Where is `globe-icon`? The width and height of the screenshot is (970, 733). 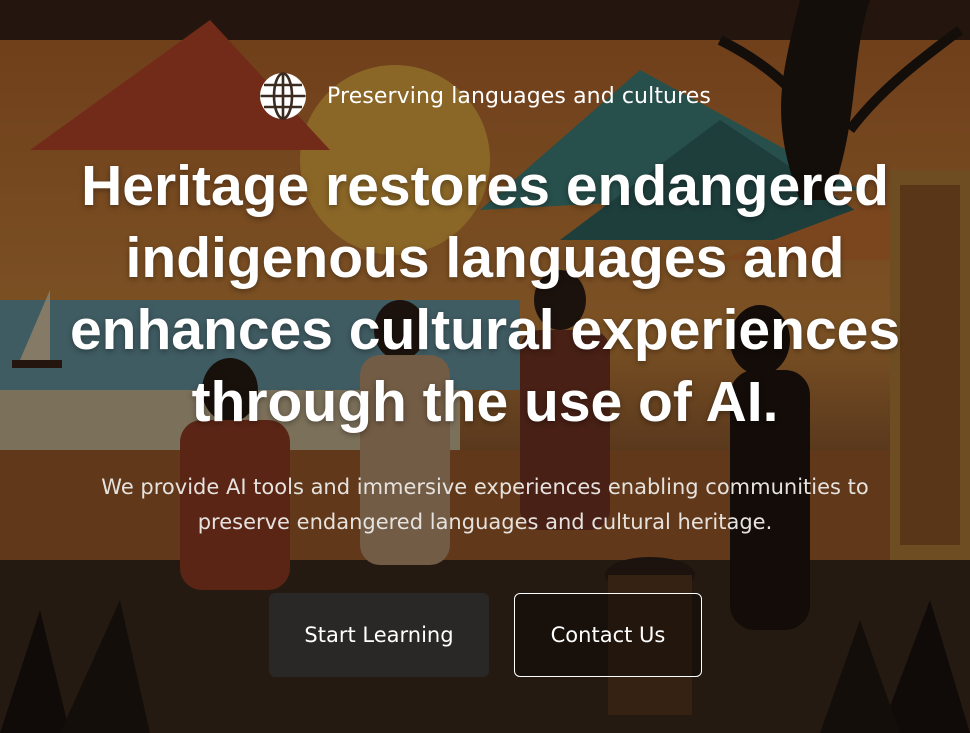 globe-icon is located at coordinates (283, 96).